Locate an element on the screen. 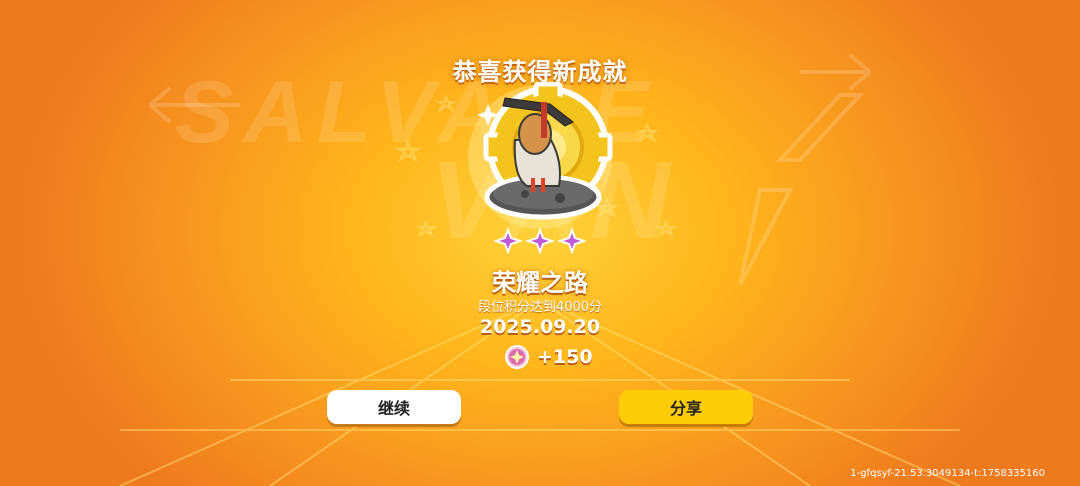 Image resolution: width=1080 pixels, height=486 pixels. build-id-text: 1-gfqsyf-21.53.3049134-t:1758335160 is located at coordinates (947, 473).